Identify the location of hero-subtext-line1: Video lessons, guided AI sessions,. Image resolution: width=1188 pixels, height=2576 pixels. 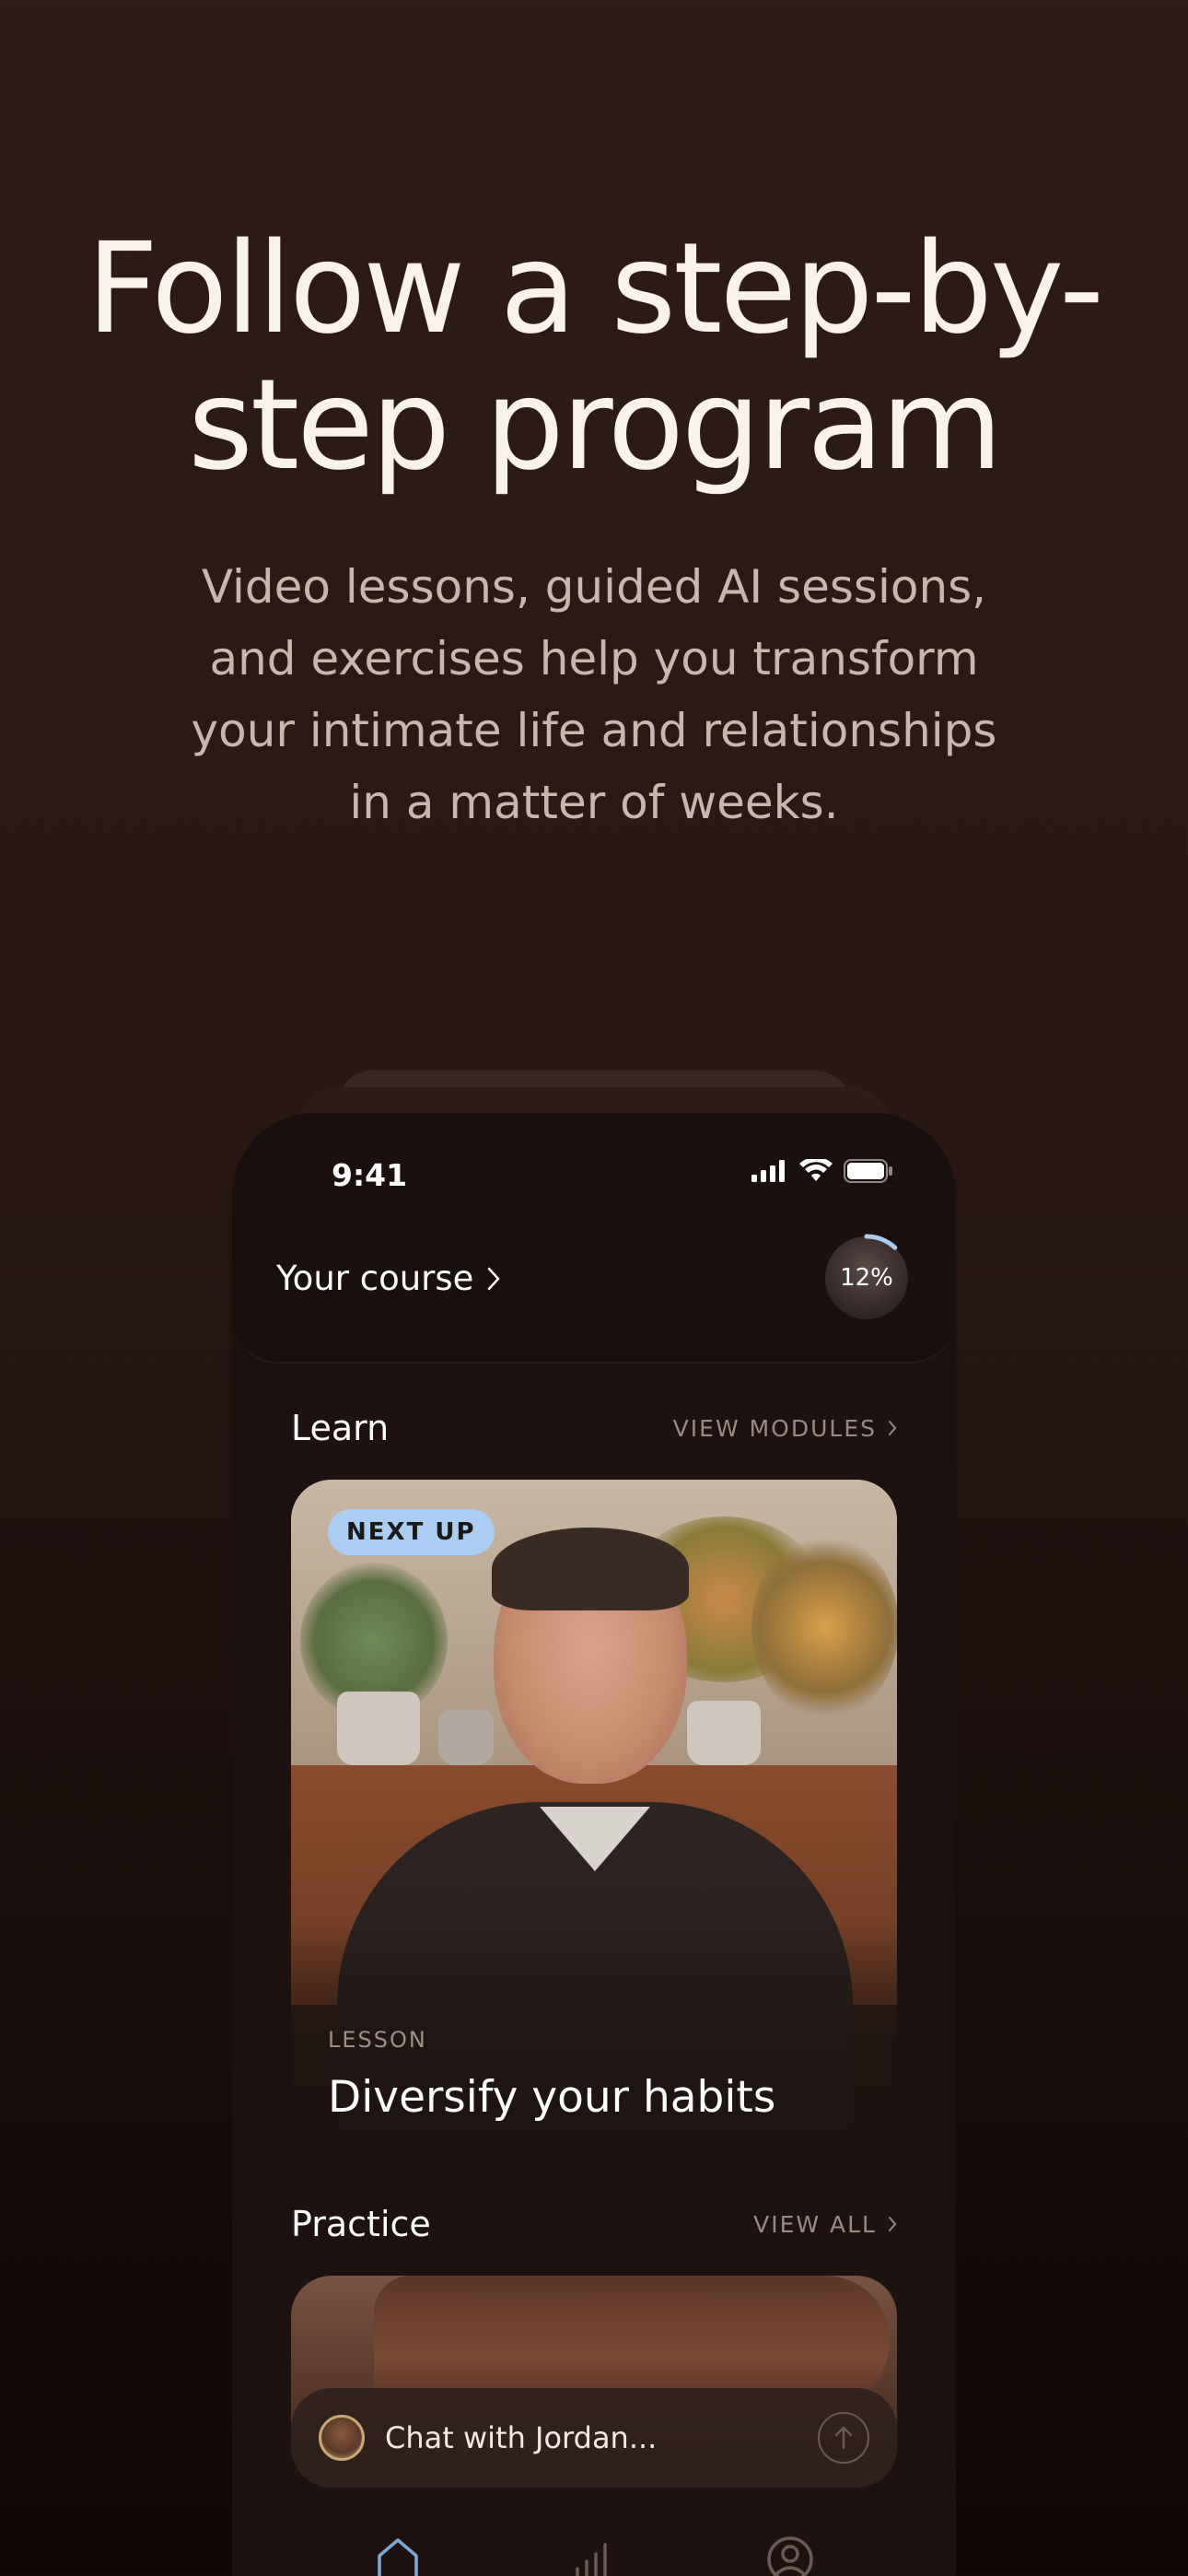
(594, 587).